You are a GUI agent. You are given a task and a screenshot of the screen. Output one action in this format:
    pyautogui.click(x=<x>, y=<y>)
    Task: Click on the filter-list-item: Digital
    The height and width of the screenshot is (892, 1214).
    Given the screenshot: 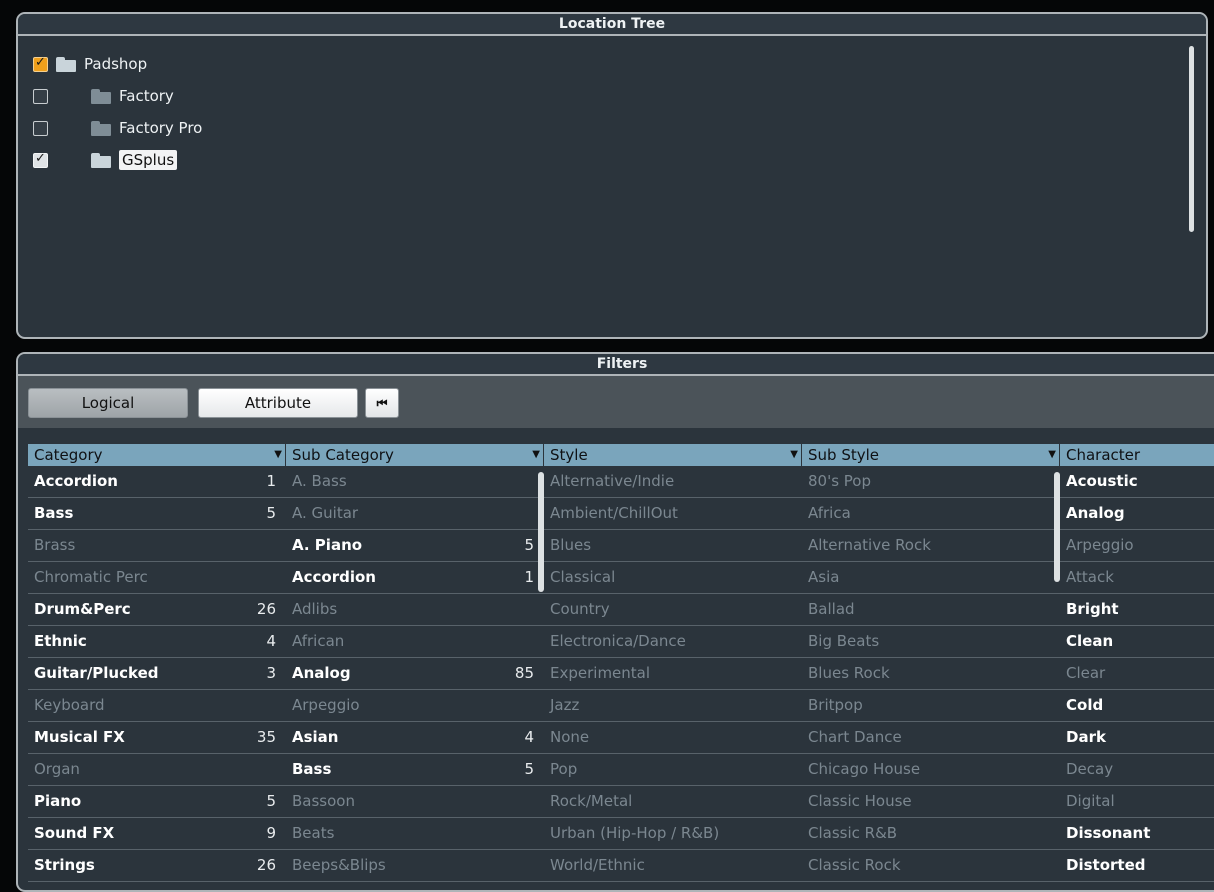 What is the action you would take?
    pyautogui.click(x=1137, y=802)
    